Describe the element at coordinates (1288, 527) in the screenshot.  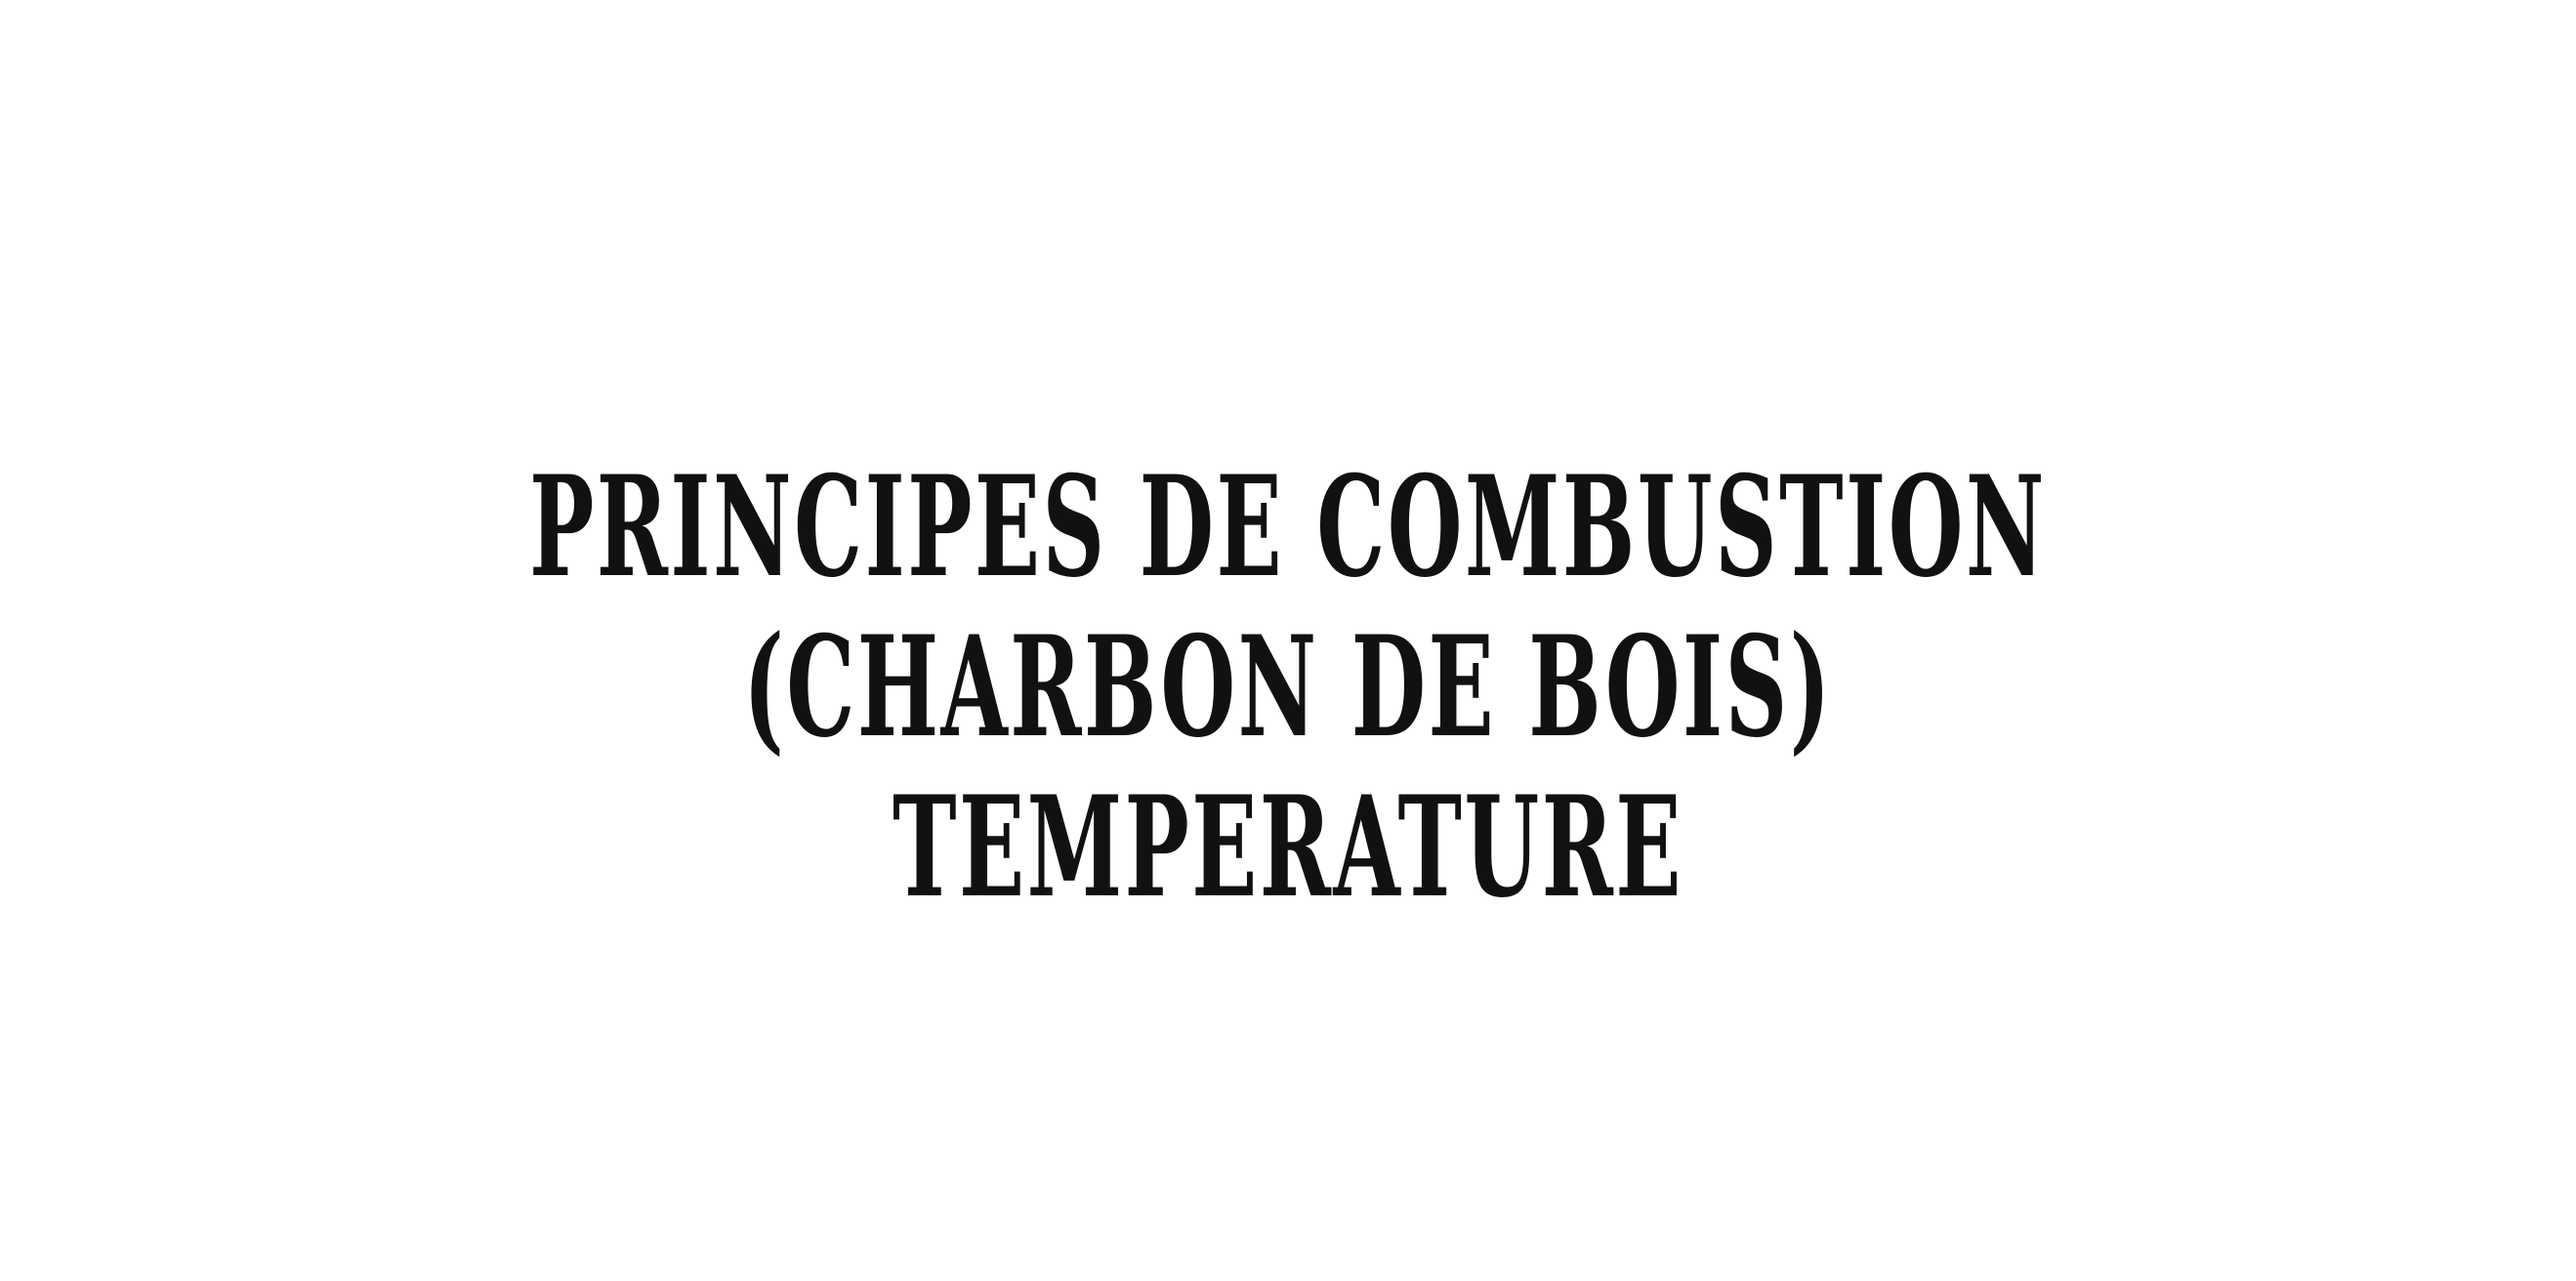
I see `title-line-1: PRINCIPES DE COMBUSTION` at that location.